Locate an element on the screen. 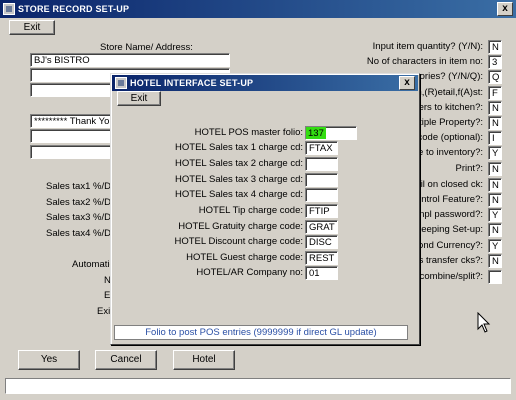 The height and width of the screenshot is (400, 516). setting-value-field is located at coordinates (495, 277).